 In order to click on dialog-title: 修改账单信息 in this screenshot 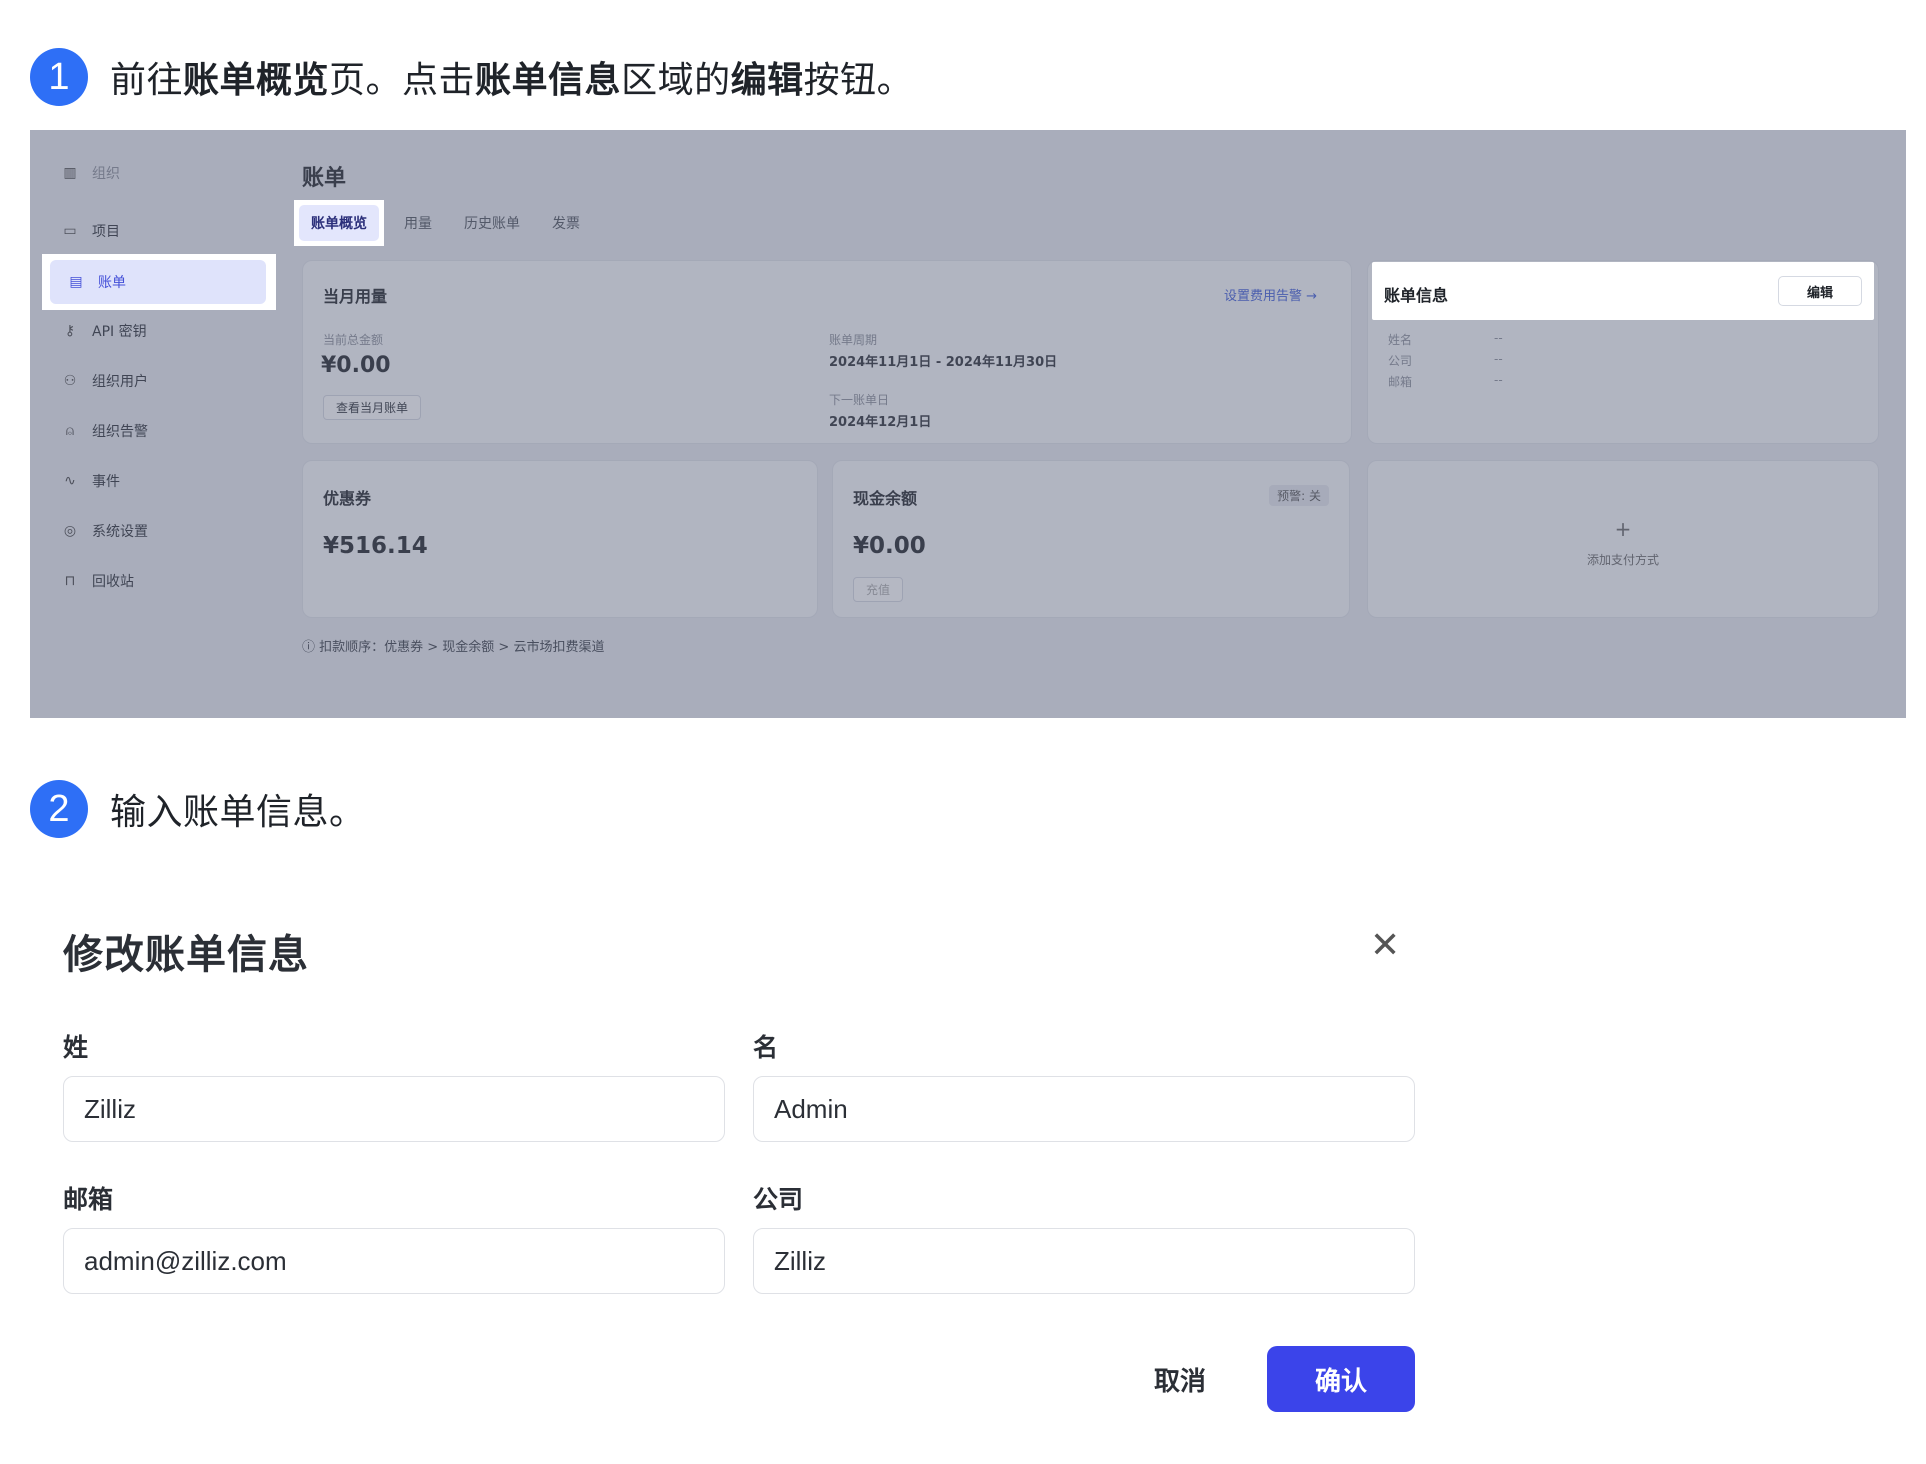, I will do `click(186, 955)`.